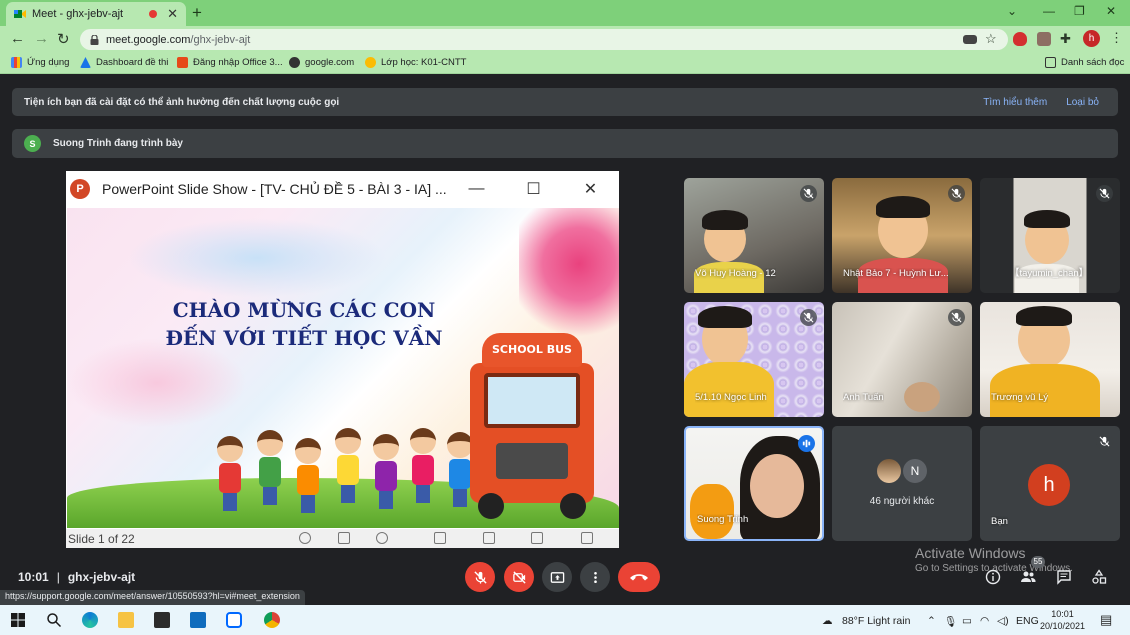 This screenshot has width=1130, height=635. I want to click on bookmark-apps: Ứng dụng, so click(40, 62).